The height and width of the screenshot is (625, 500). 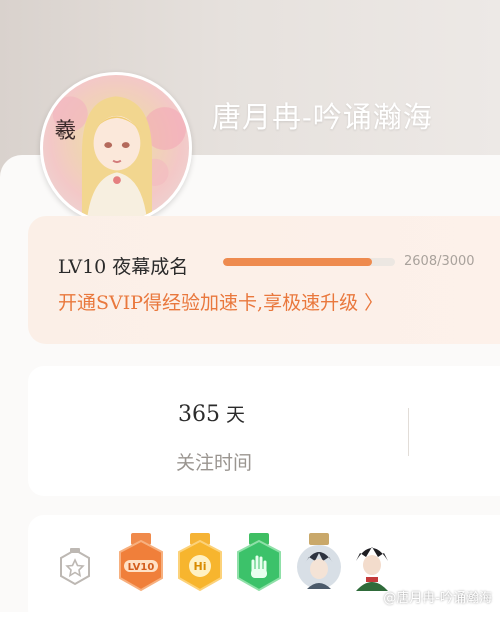 I want to click on character-badge-1-icon, so click(x=319, y=564).